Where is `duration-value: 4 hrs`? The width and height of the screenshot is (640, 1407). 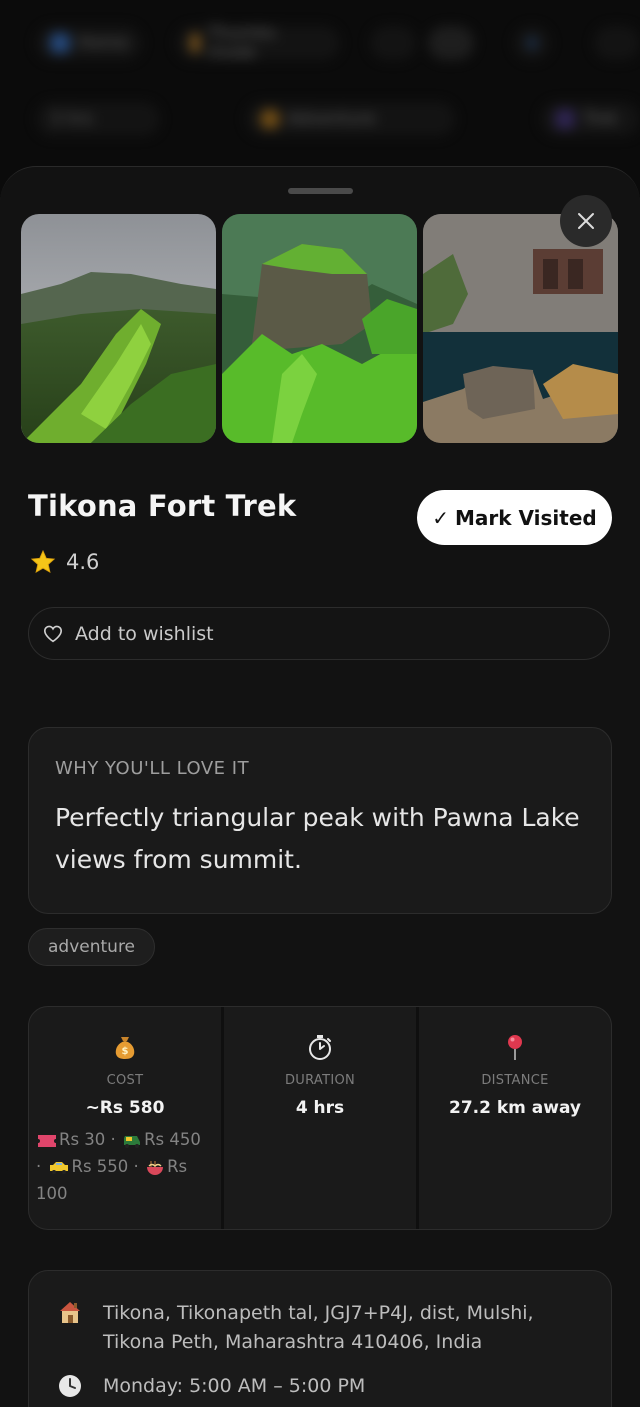
duration-value: 4 hrs is located at coordinates (320, 1108).